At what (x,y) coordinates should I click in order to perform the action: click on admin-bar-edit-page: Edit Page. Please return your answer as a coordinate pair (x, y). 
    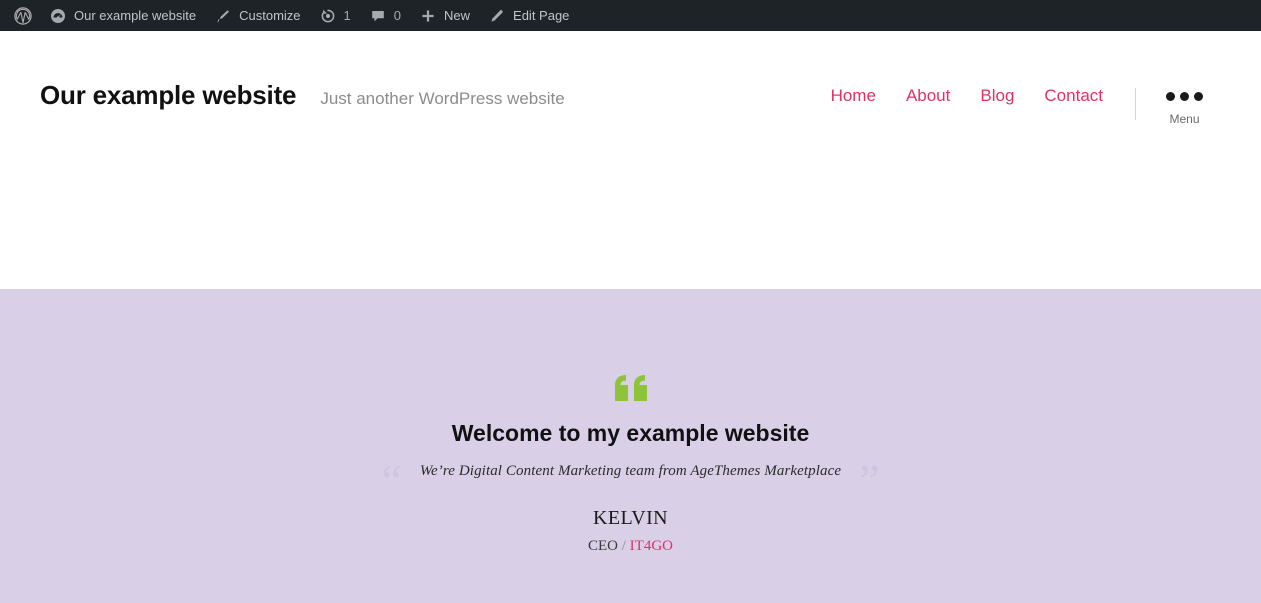
    Looking at the image, I should click on (528, 15).